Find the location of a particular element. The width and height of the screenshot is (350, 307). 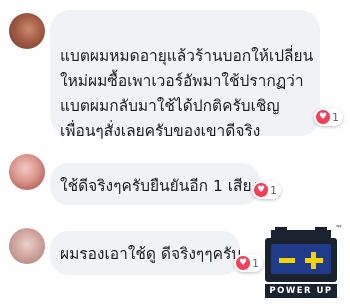

minus-icon is located at coordinates (287, 260).